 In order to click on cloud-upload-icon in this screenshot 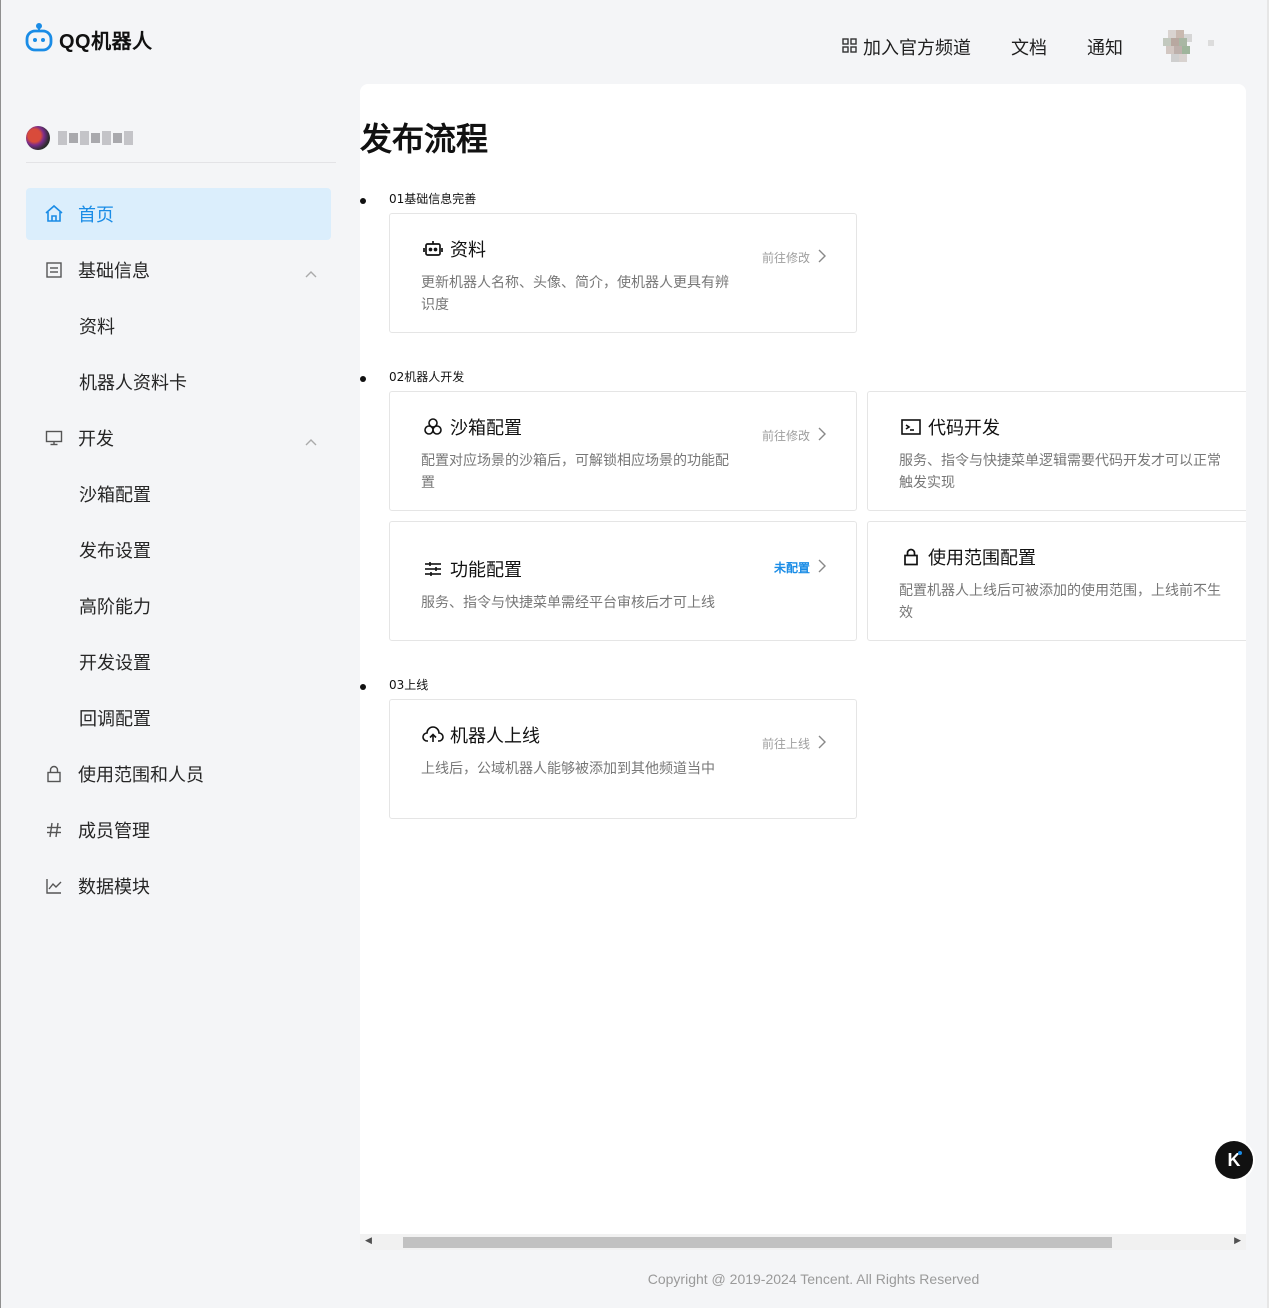, I will do `click(433, 735)`.